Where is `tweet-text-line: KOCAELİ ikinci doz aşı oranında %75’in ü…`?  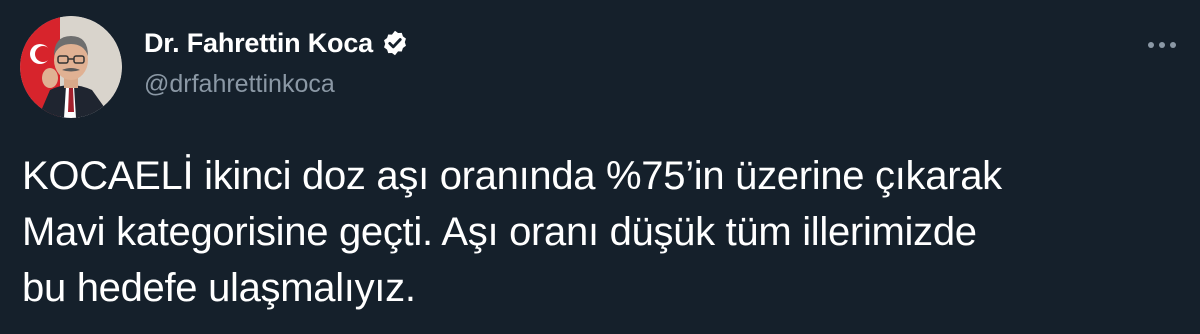
tweet-text-line: KOCAELİ ikinci doz aşı oranında %75’in ü… is located at coordinates (512, 176).